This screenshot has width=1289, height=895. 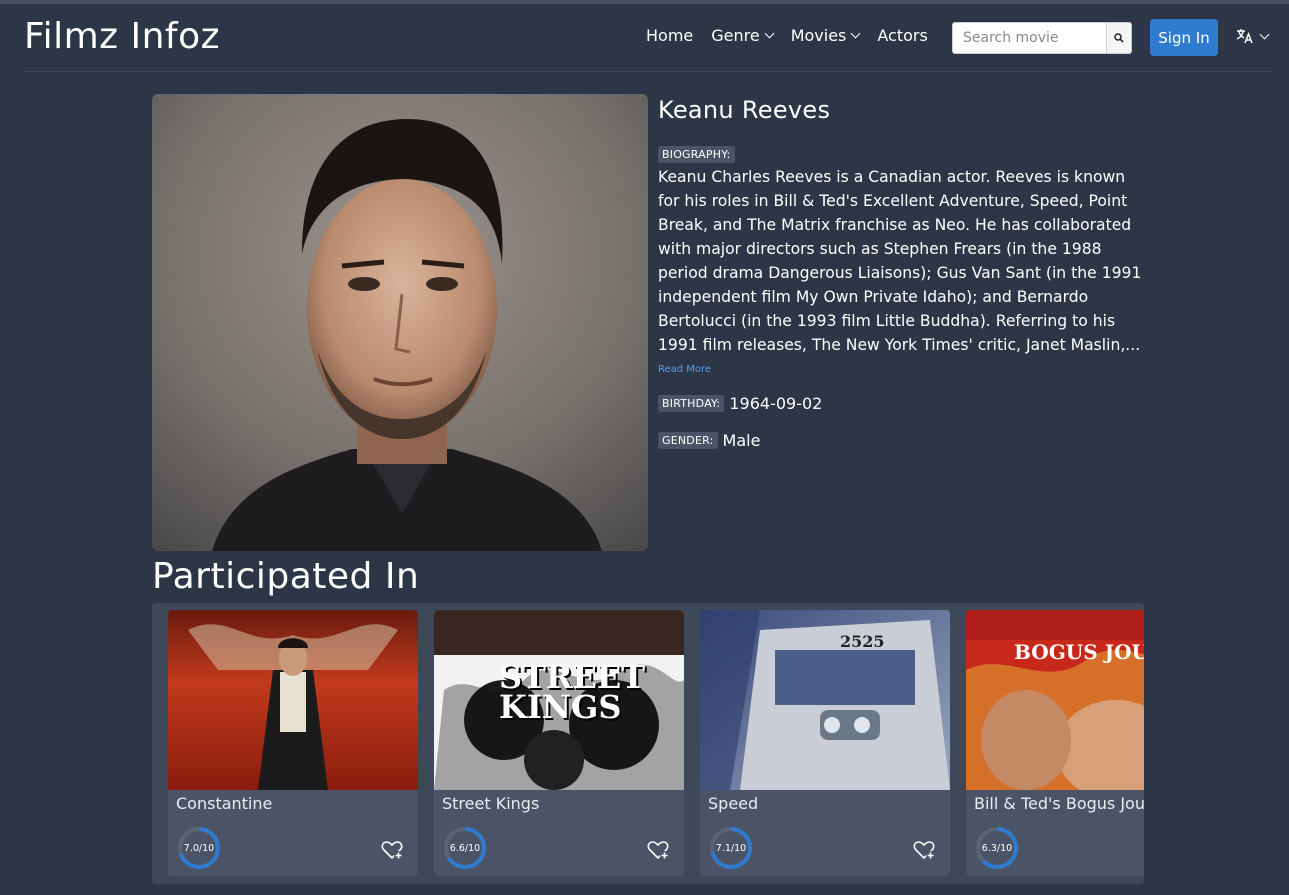 I want to click on movie-title: Street Kings, so click(x=559, y=803).